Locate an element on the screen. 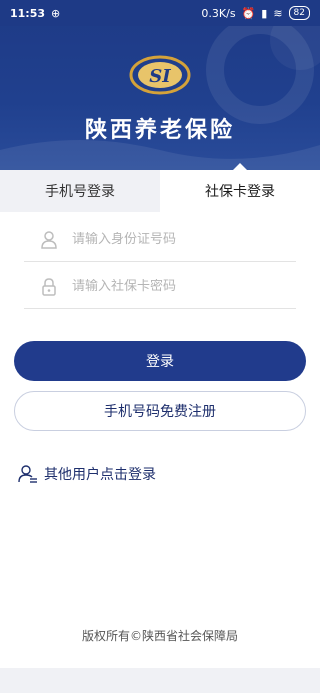  network-speed: 0.3K/s is located at coordinates (218, 13).